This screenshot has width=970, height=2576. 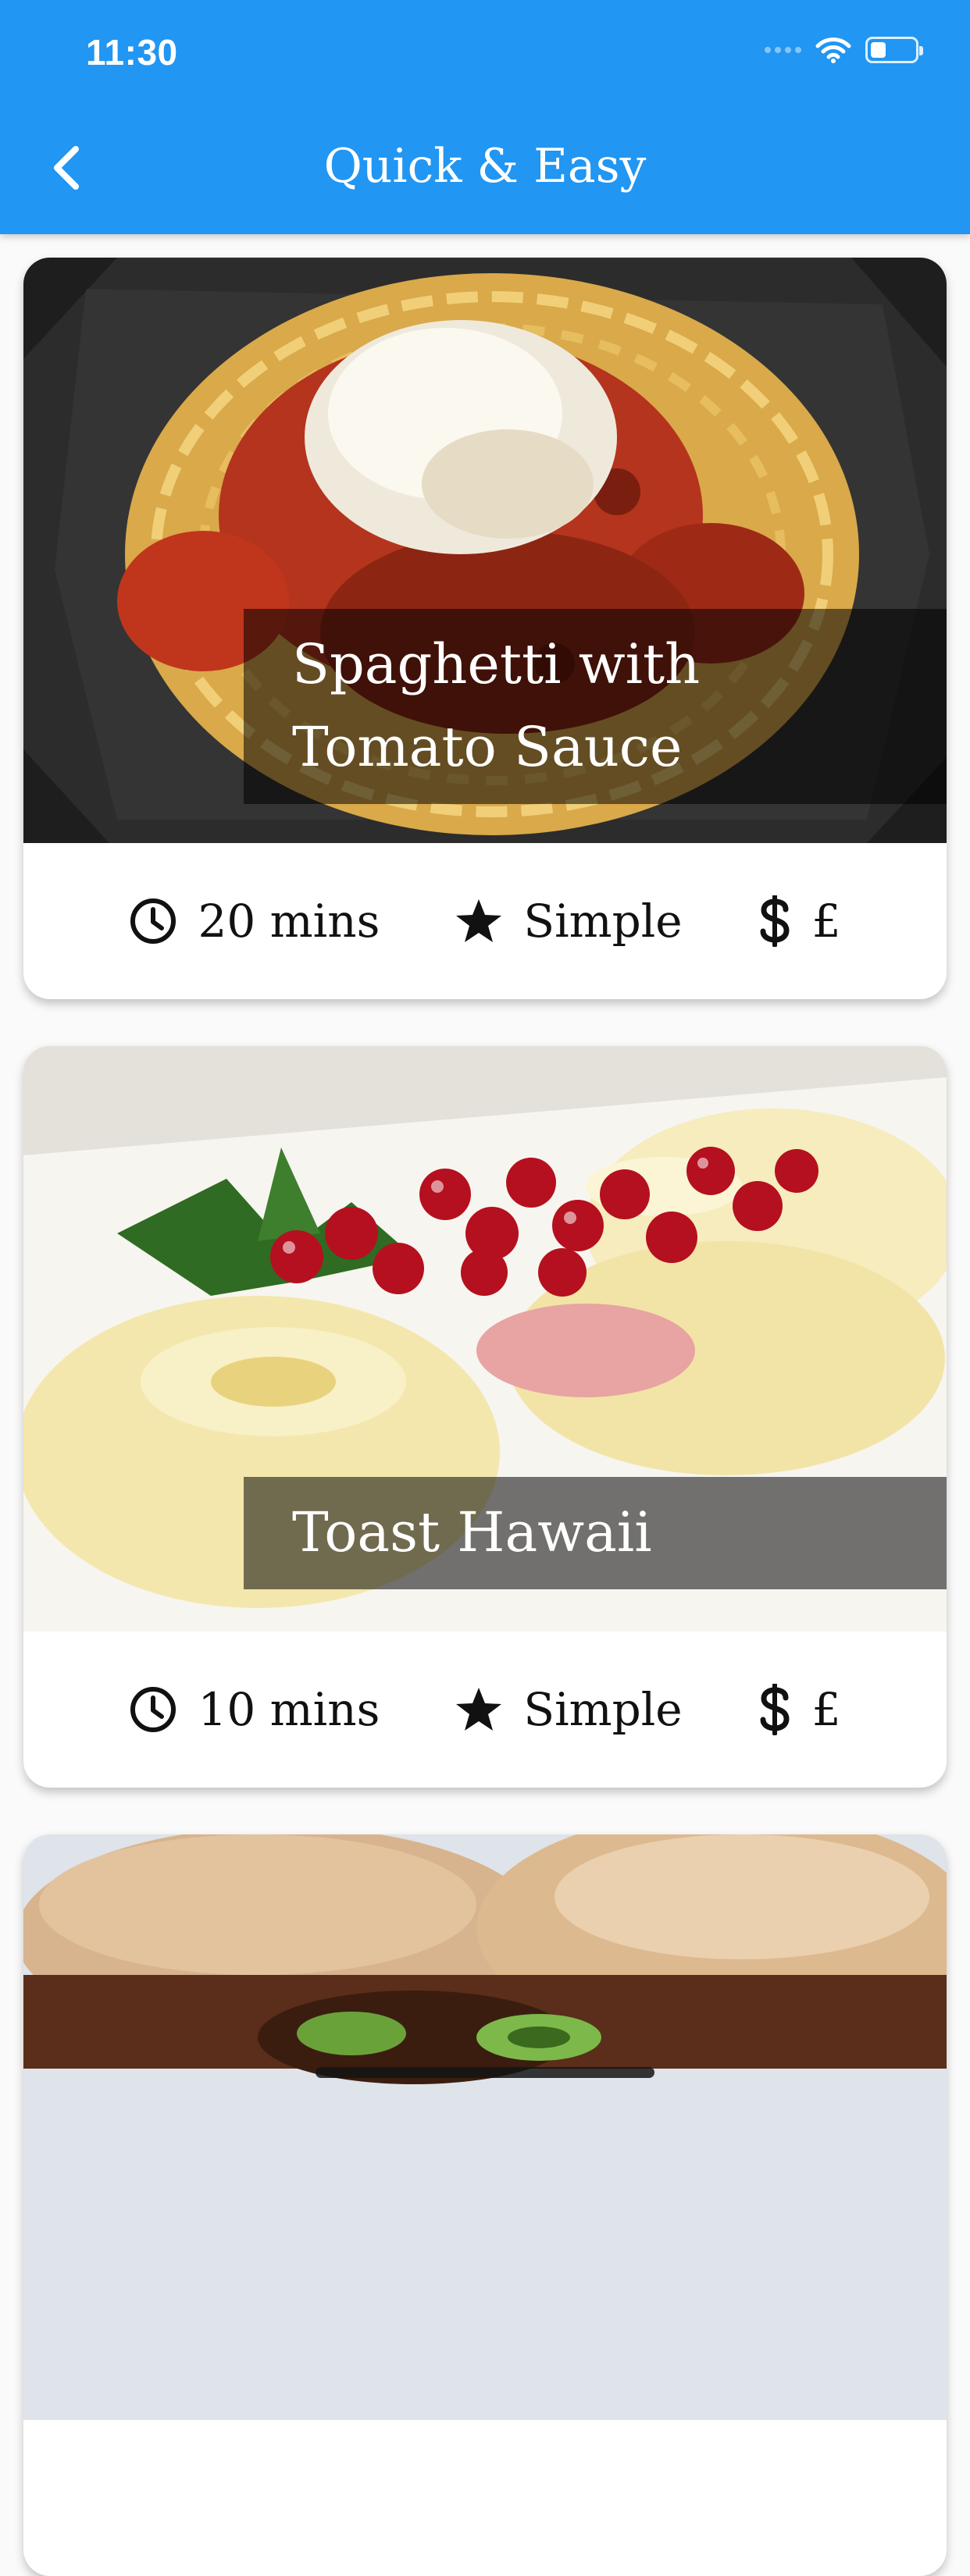 I want to click on duration: 20 mins, so click(x=254, y=921).